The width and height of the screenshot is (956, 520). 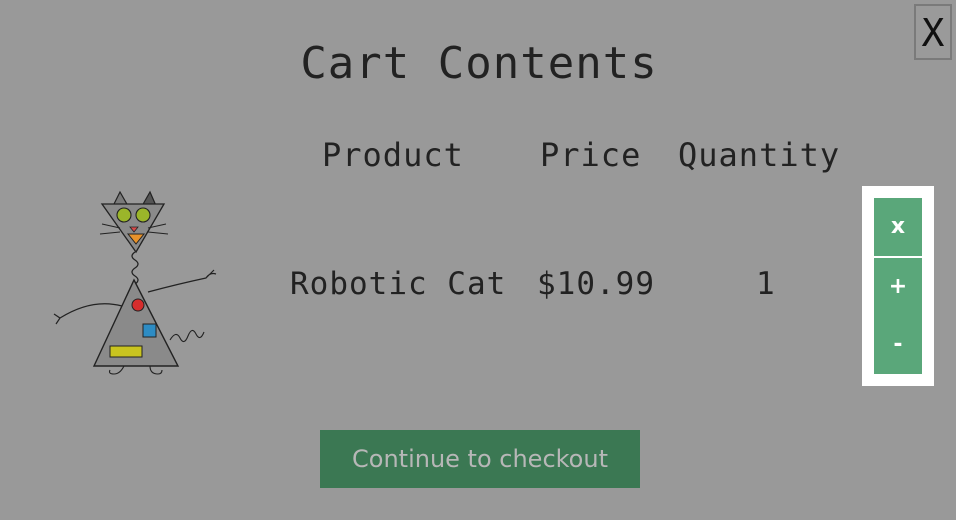 I want to click on column-header-product: Product, so click(x=393, y=155).